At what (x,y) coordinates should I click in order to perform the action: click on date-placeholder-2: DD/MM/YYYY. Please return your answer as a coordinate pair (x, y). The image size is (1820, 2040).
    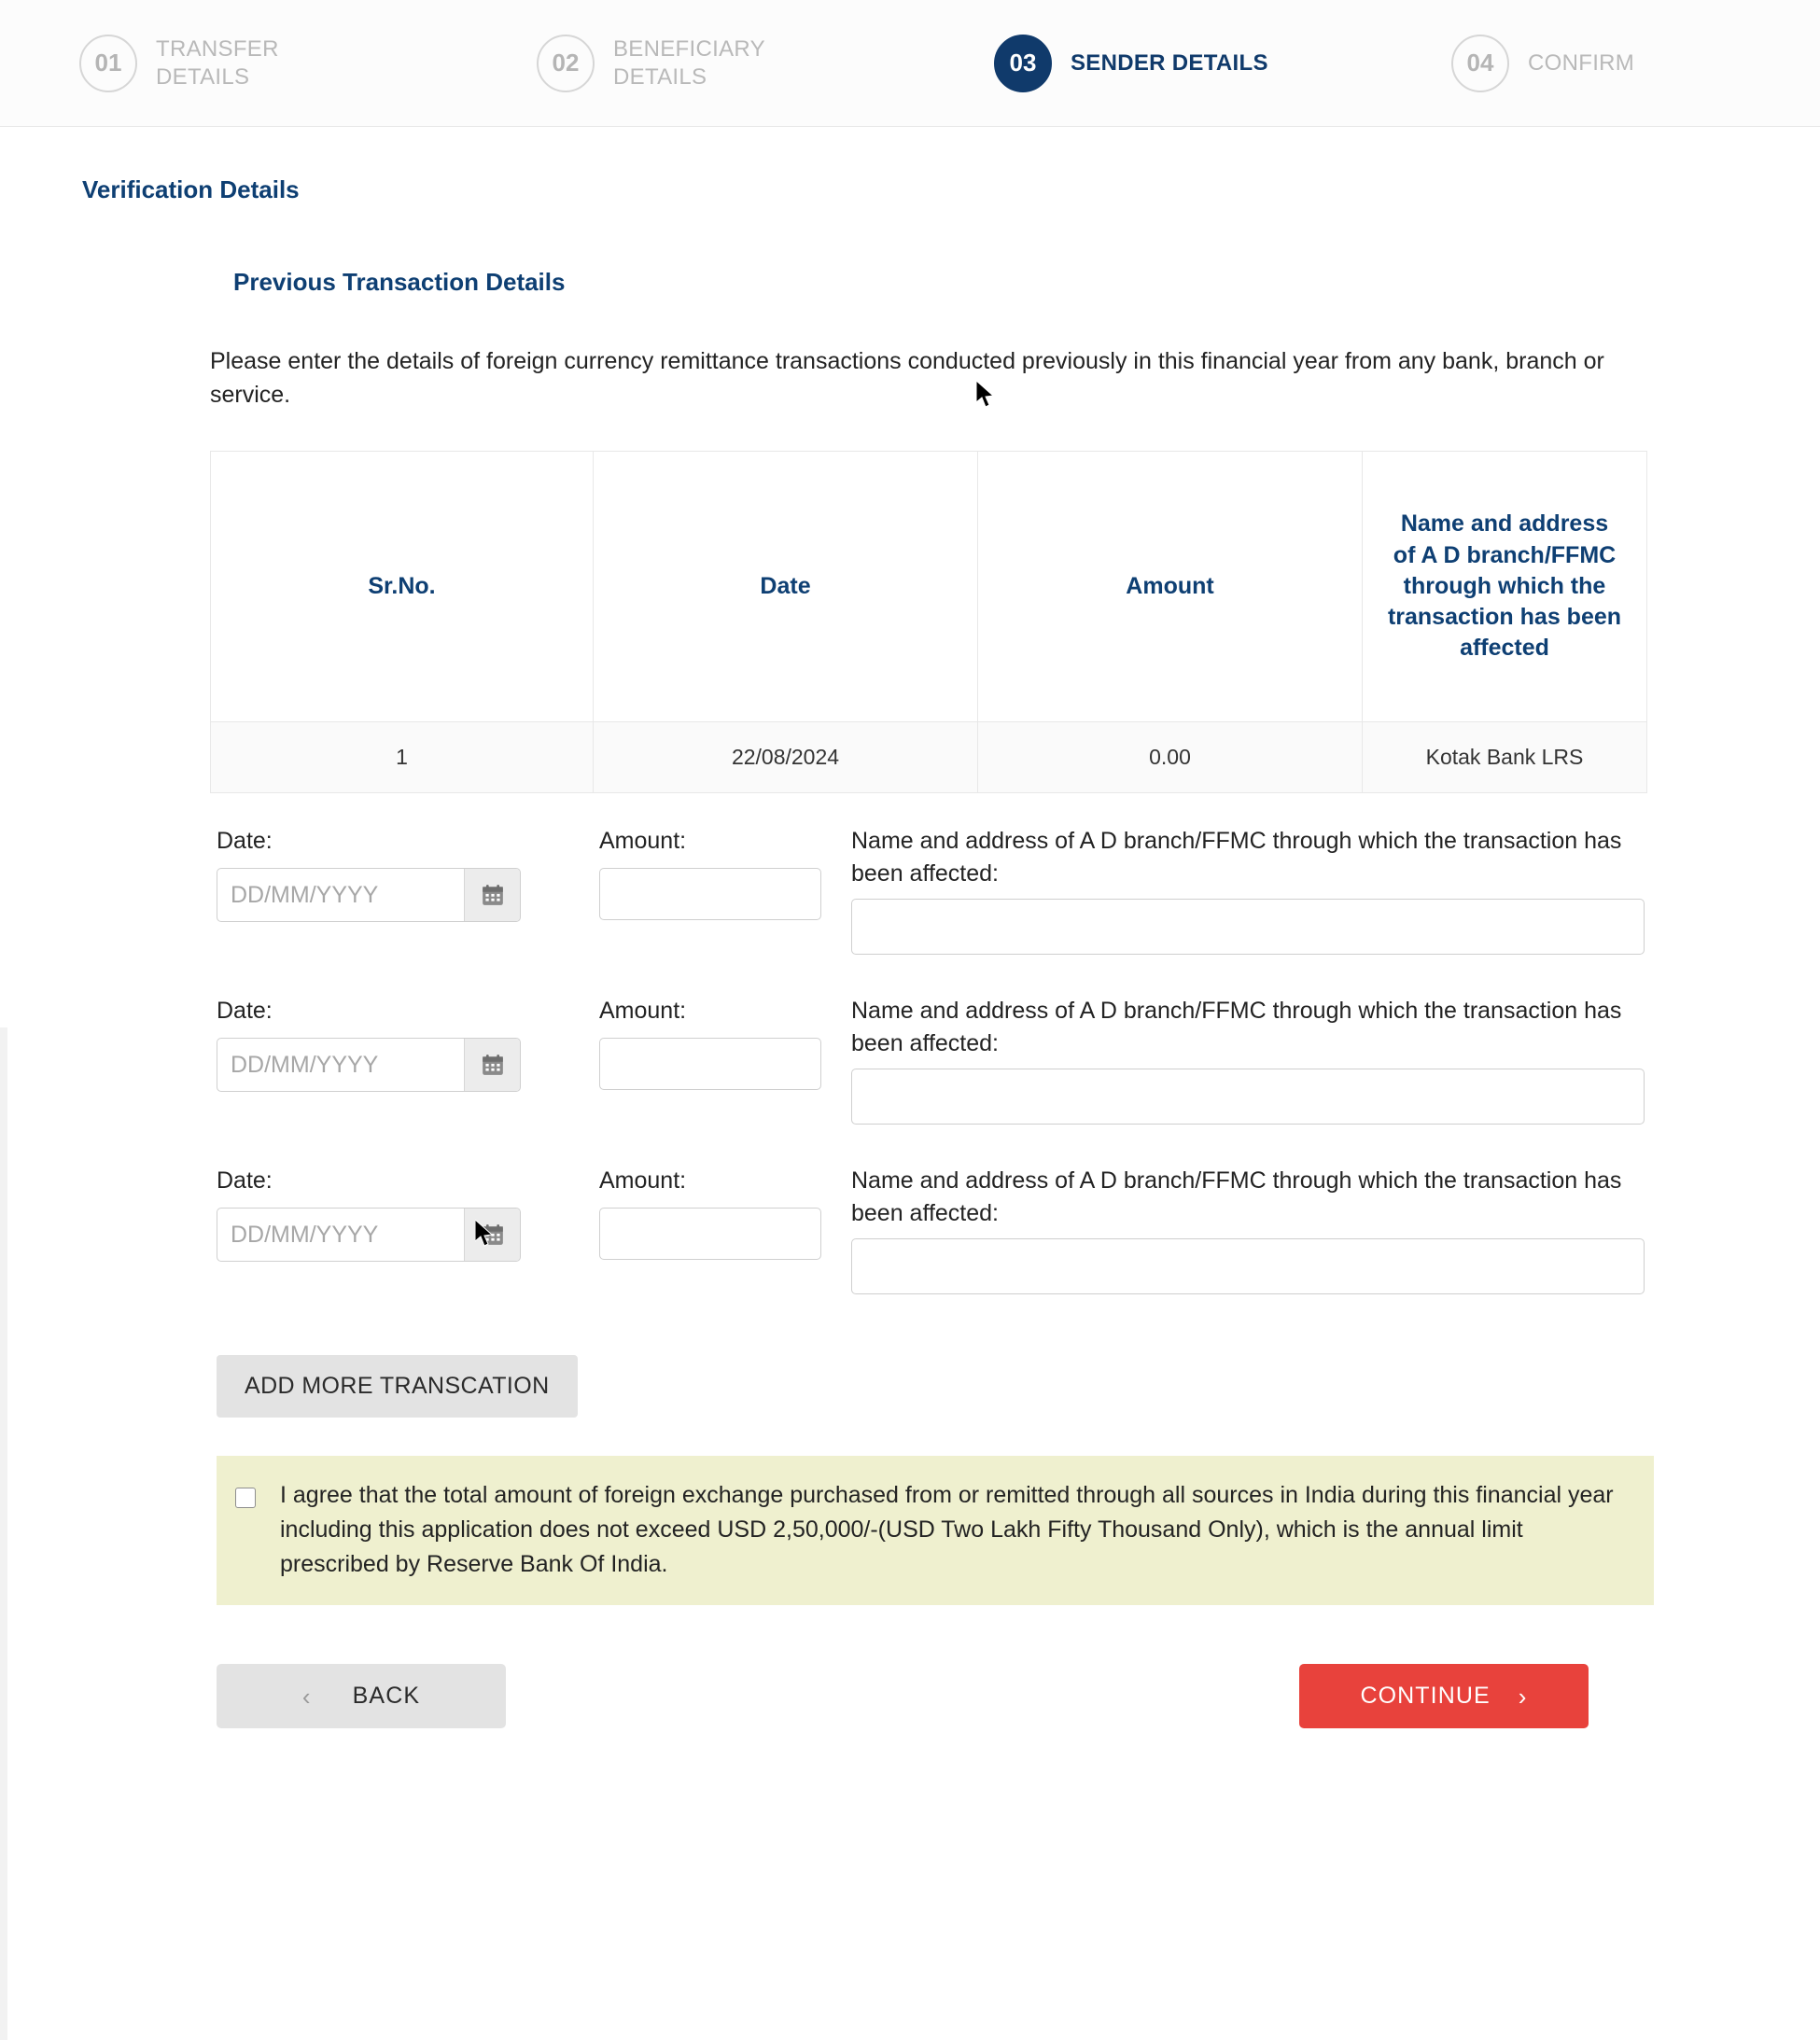
    Looking at the image, I should click on (305, 1064).